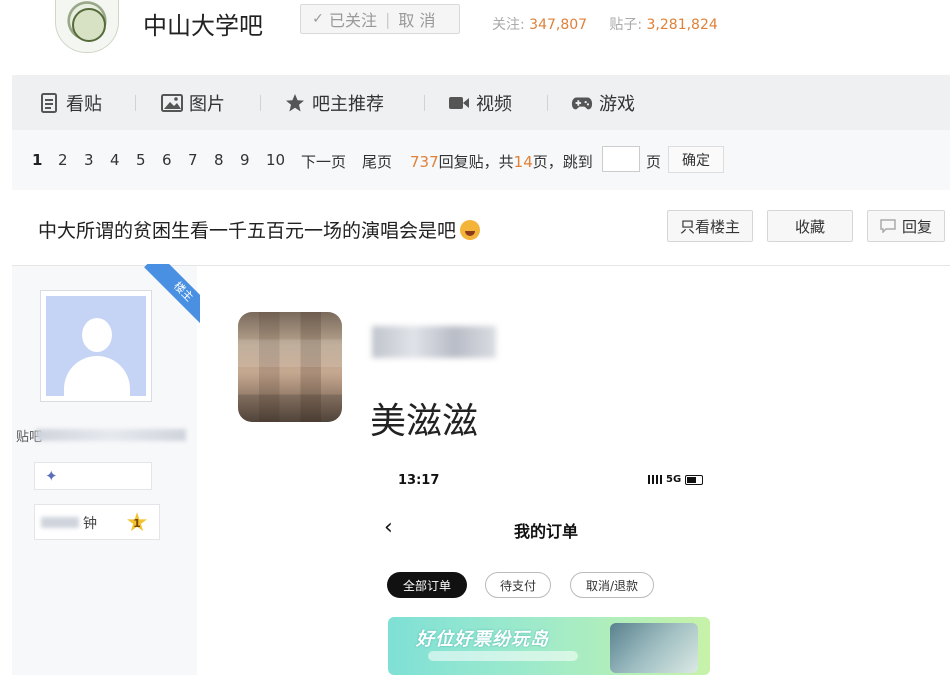 This screenshot has width=950, height=675. Describe the element at coordinates (605, 24) in the screenshot. I see `forum-stats: 关注: 347,807 贴子: 3,281,824` at that location.